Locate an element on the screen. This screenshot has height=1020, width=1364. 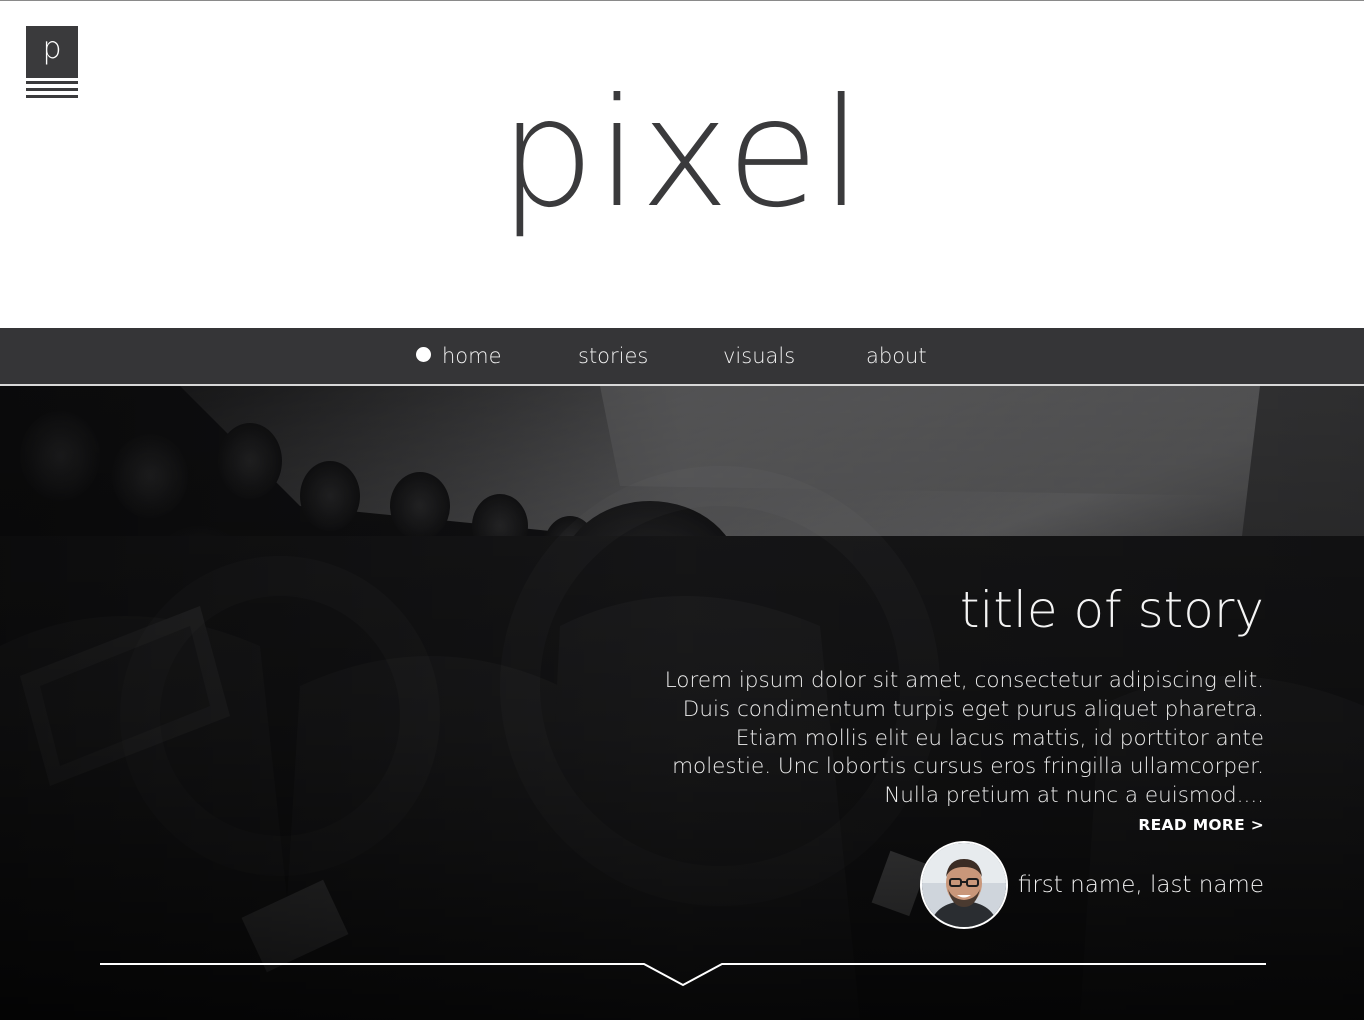
story-author: first name, last name is located at coordinates (1091, 885).